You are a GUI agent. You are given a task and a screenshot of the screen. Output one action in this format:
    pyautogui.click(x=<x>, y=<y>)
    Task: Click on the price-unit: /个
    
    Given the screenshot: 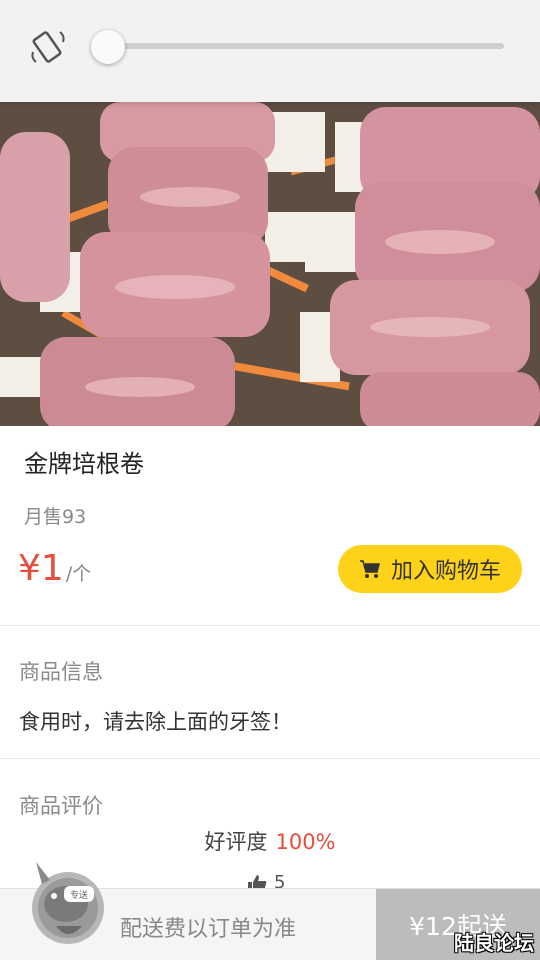 What is the action you would take?
    pyautogui.click(x=78, y=574)
    